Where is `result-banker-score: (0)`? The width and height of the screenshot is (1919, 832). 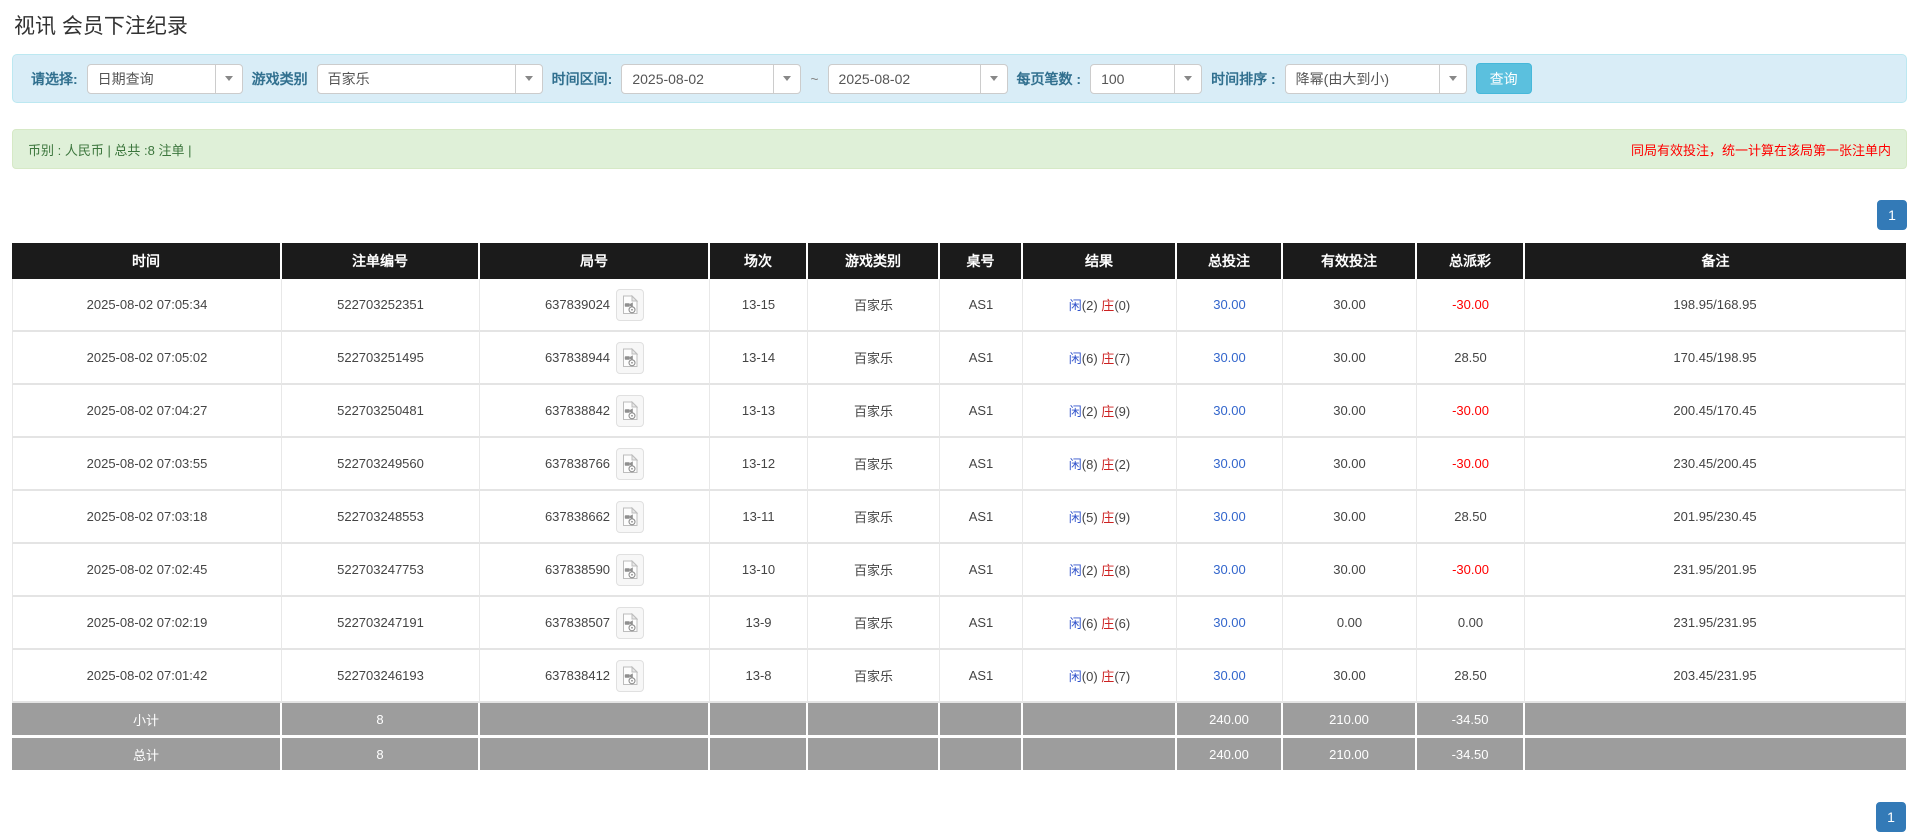
result-banker-score: (0) is located at coordinates (1122, 305).